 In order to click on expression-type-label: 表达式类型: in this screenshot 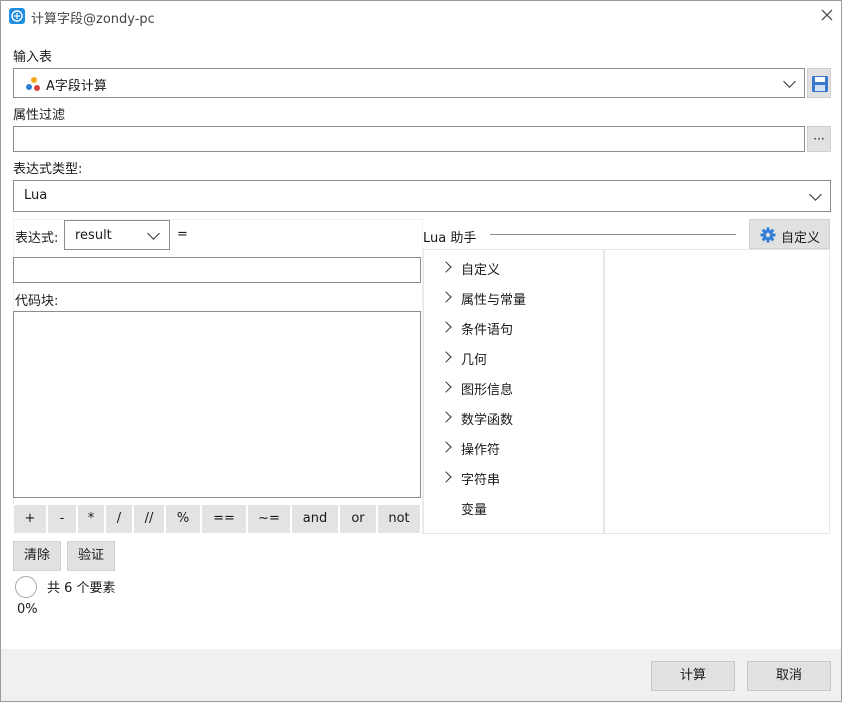, I will do `click(48, 169)`.